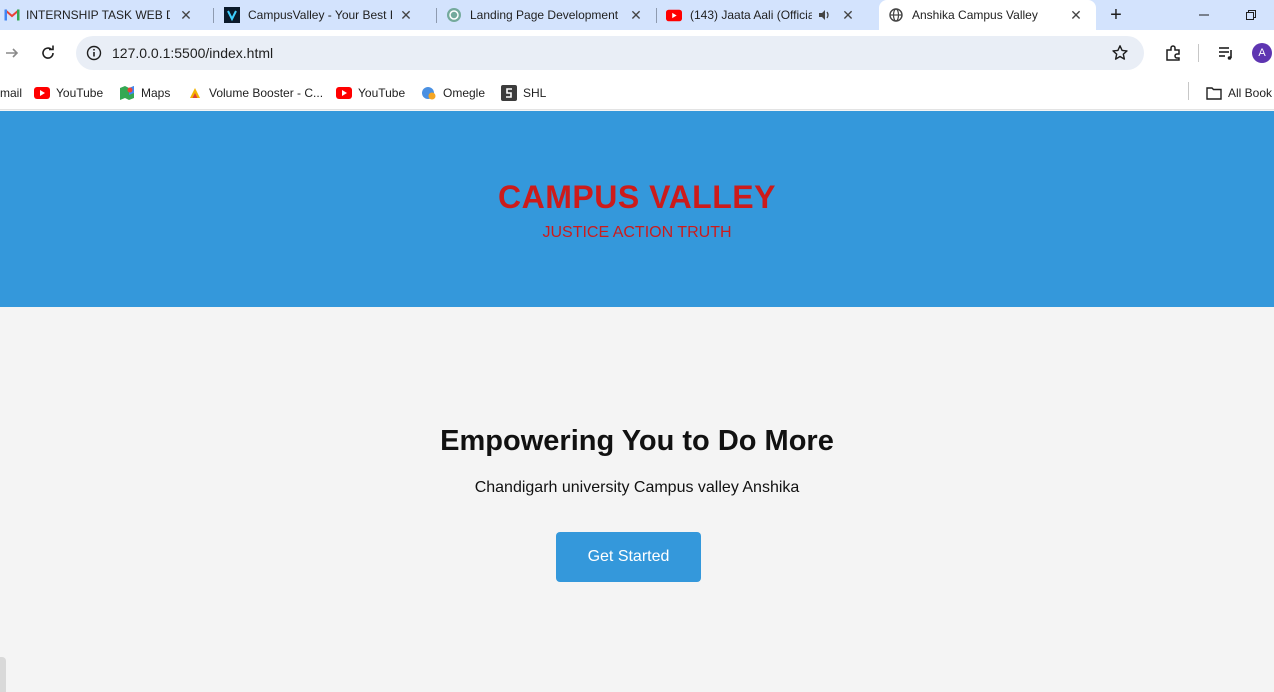  I want to click on gmail-icon, so click(12, 15).